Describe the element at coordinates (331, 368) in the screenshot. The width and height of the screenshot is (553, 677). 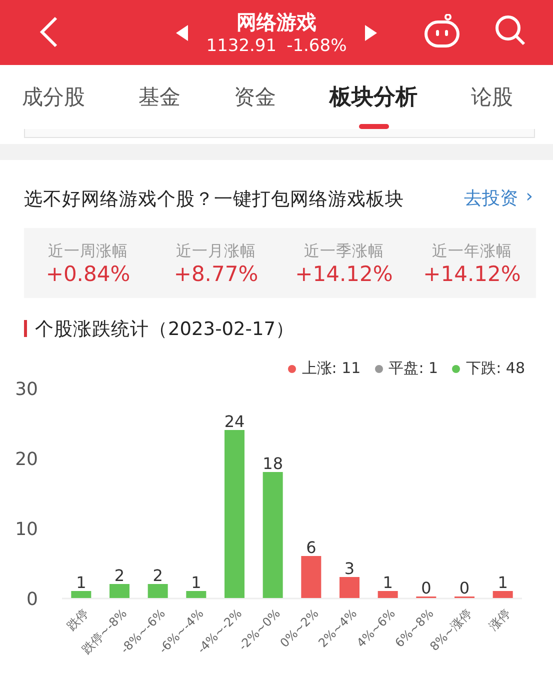
I see `legend-label: 上涨: 11` at that location.